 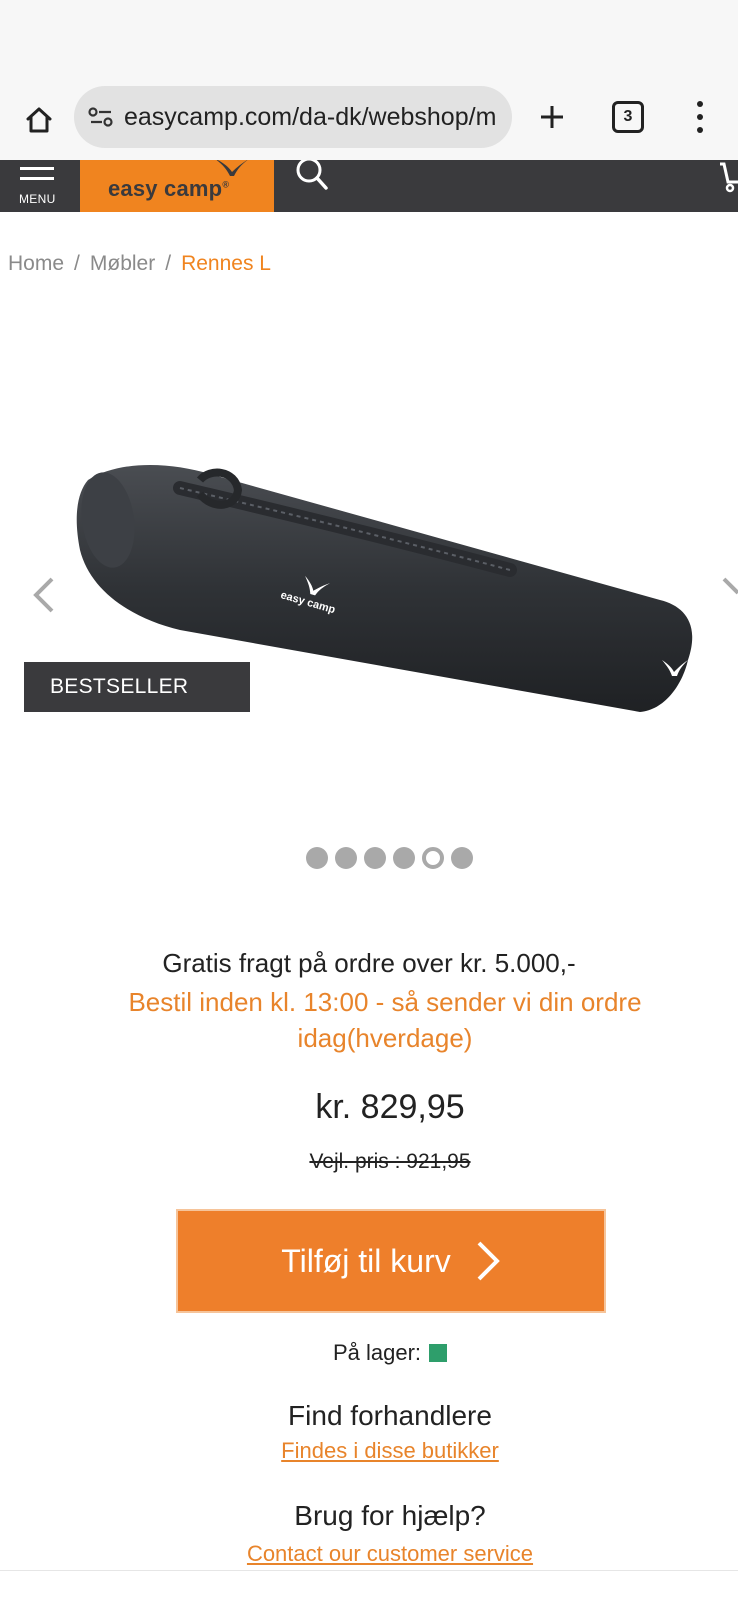 What do you see at coordinates (310, 116) in the screenshot?
I see `url-text: easycamp.com/da-dk/webshop/m` at bounding box center [310, 116].